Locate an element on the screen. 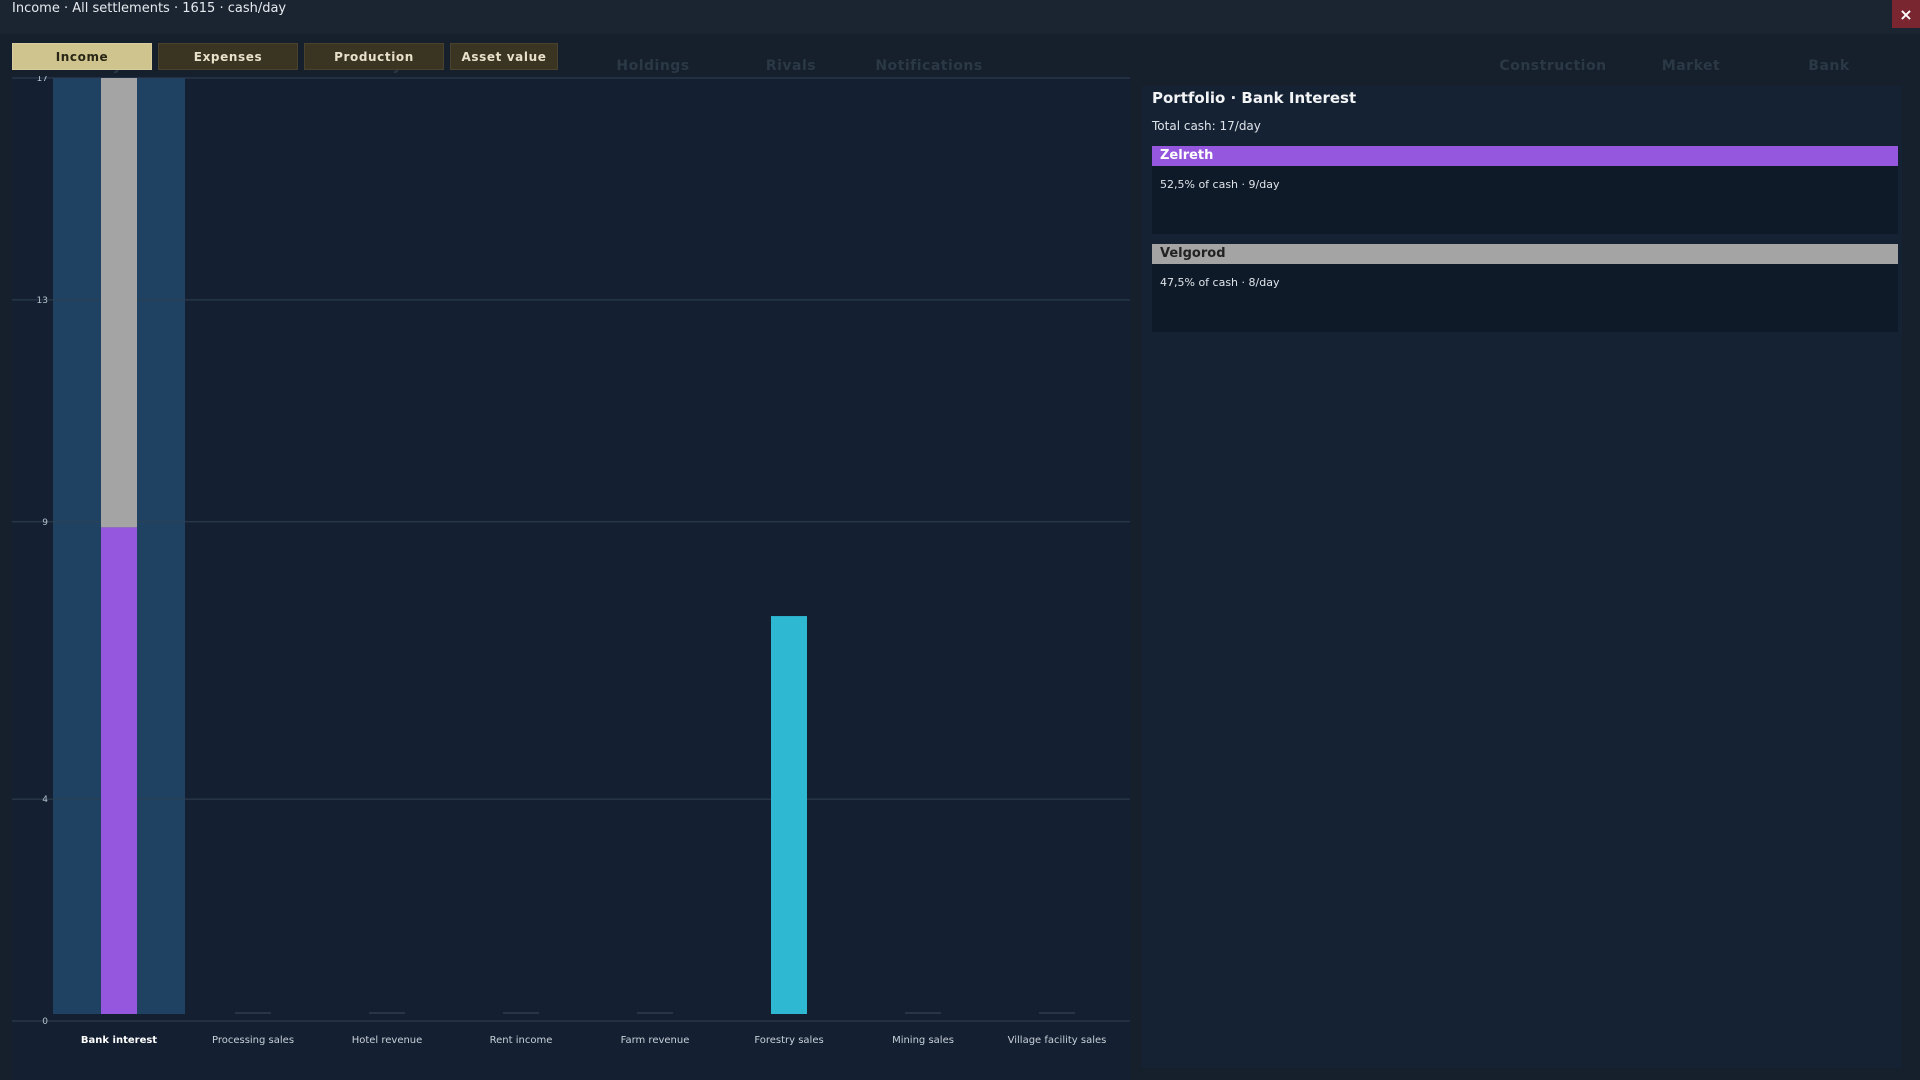 The height and width of the screenshot is (1080, 1920). tab-production: Production is located at coordinates (374, 56).